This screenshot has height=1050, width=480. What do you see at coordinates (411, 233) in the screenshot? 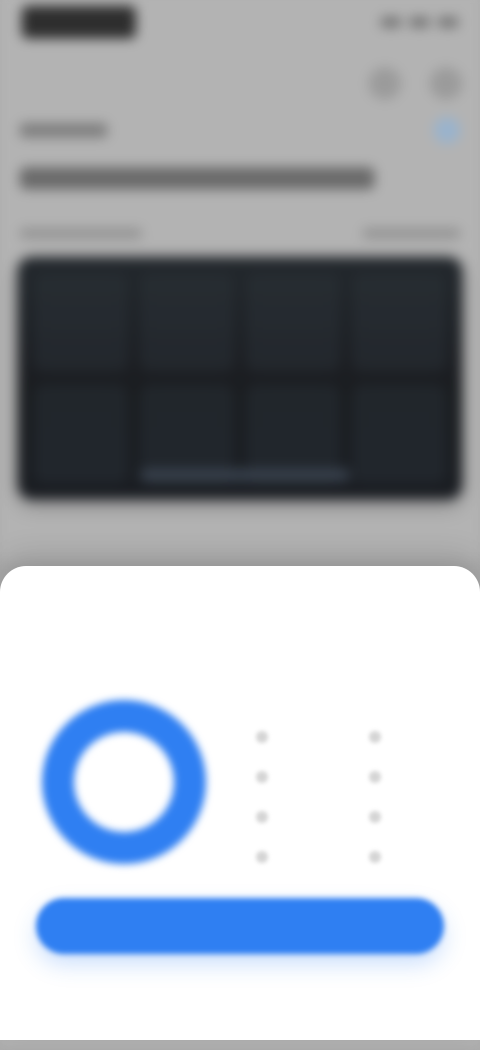
I see `background-meta-right` at bounding box center [411, 233].